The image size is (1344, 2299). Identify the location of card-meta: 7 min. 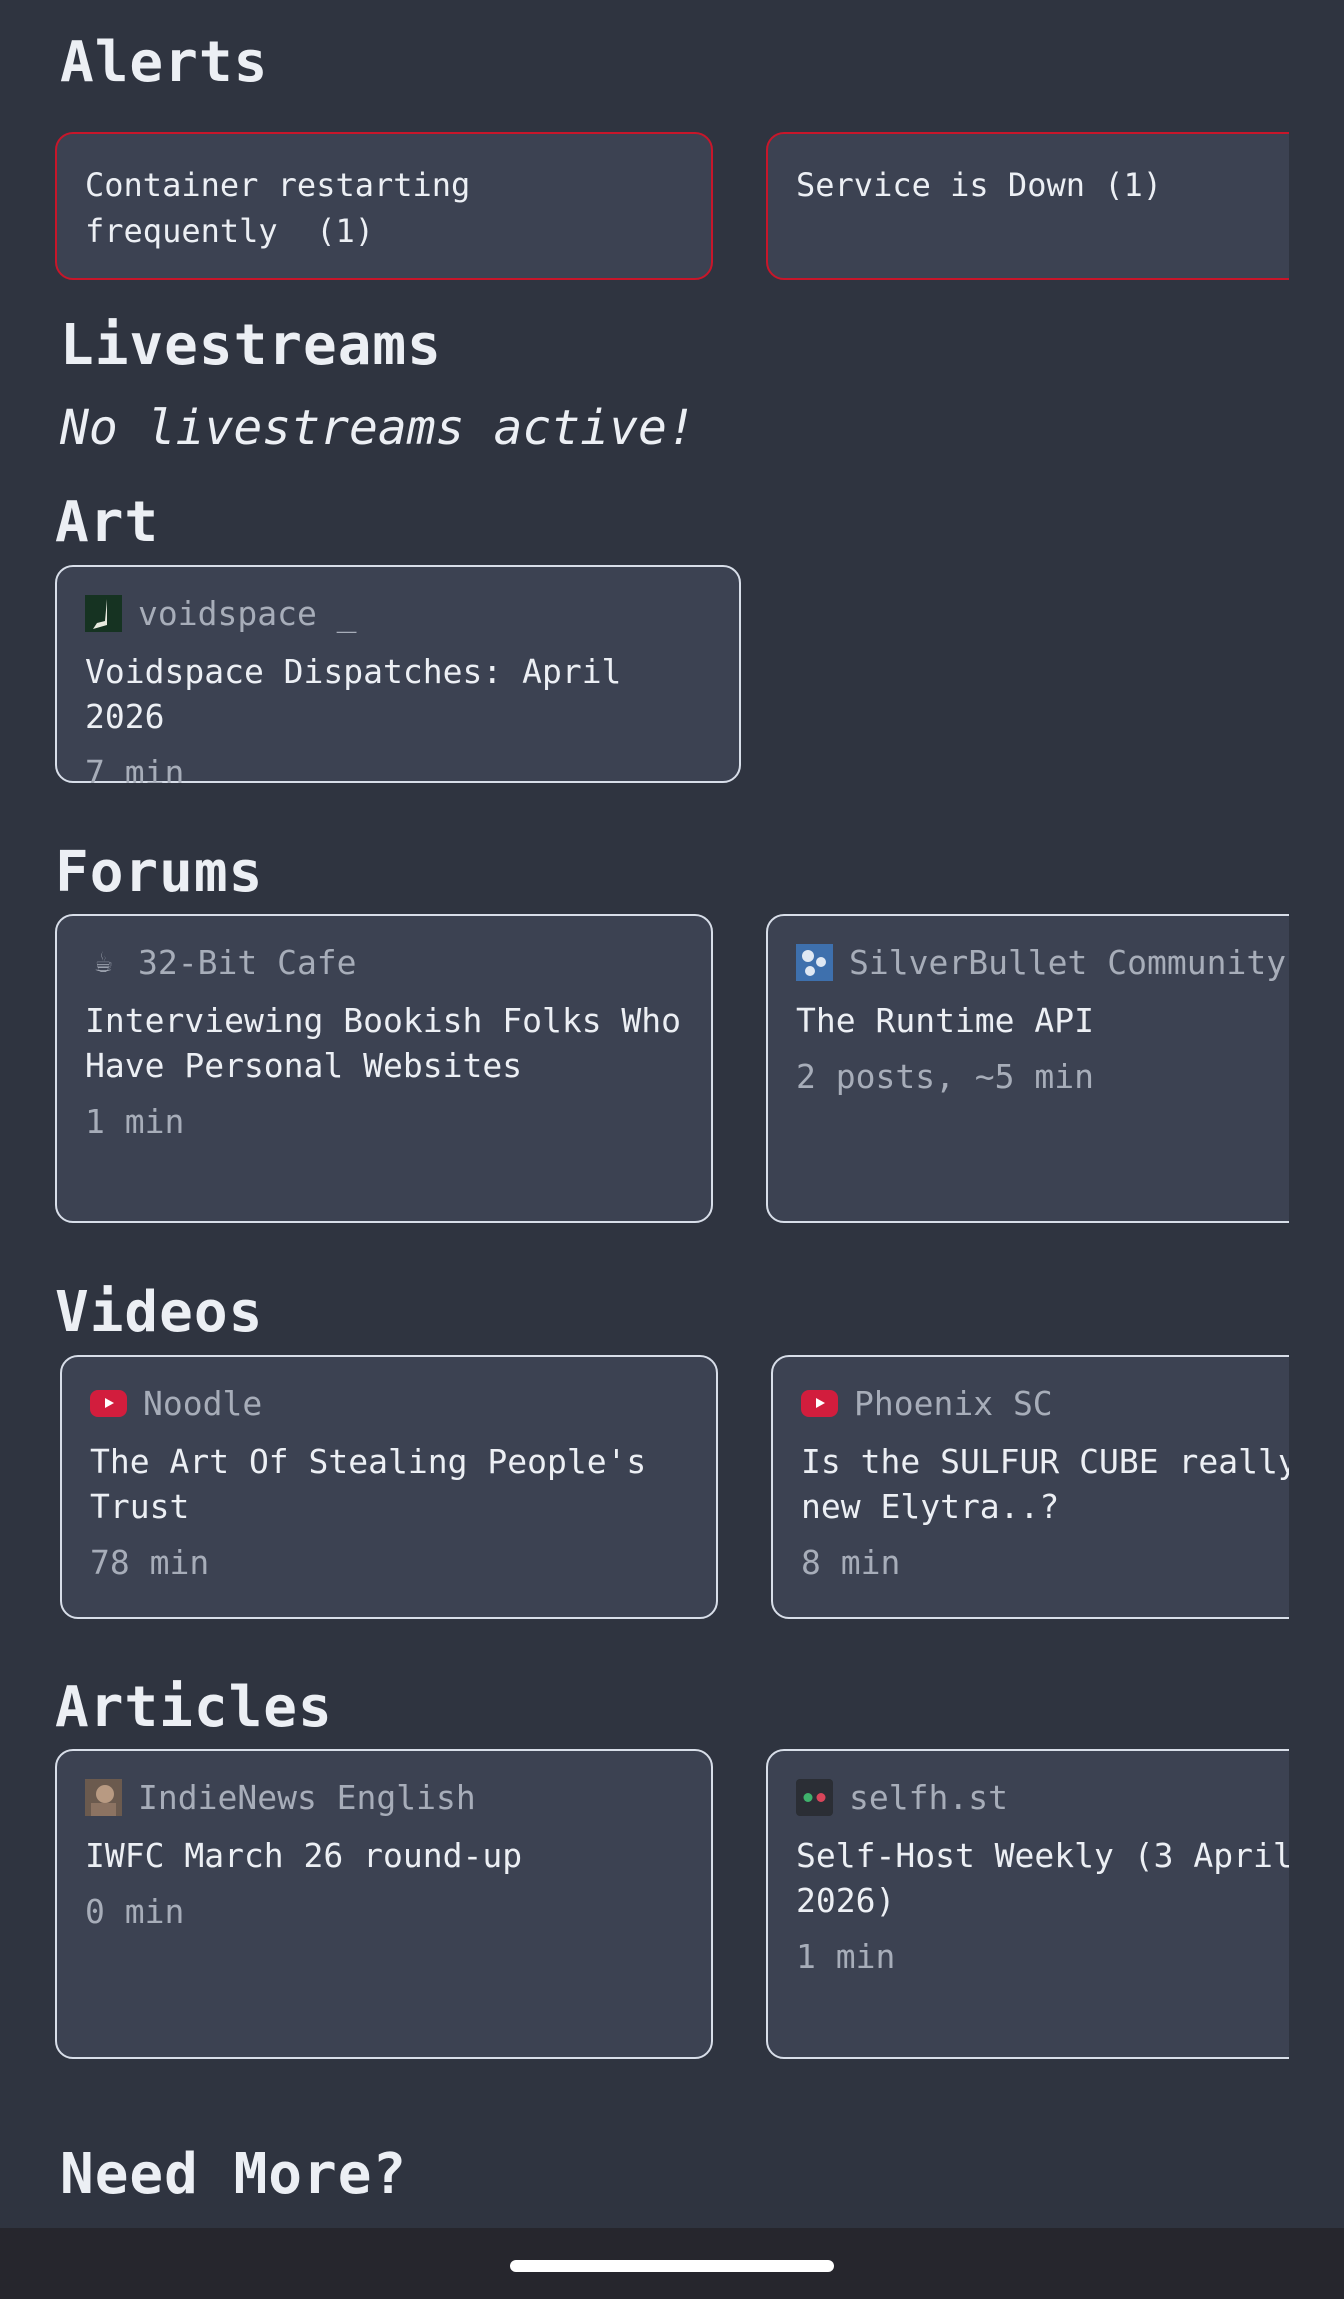
(135, 768).